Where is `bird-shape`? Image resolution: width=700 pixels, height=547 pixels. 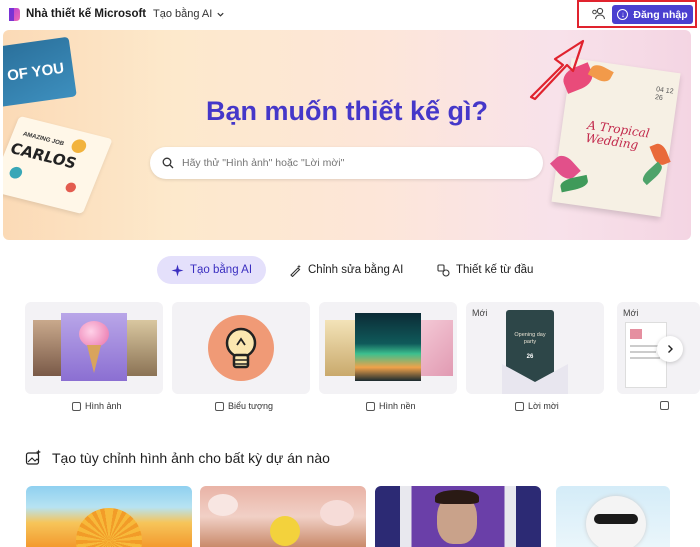
bird-shape is located at coordinates (285, 531).